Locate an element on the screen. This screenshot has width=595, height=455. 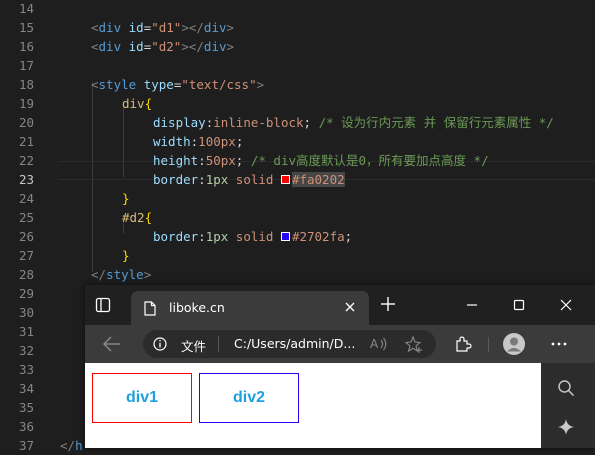
css-value: 50px is located at coordinates (220, 160).